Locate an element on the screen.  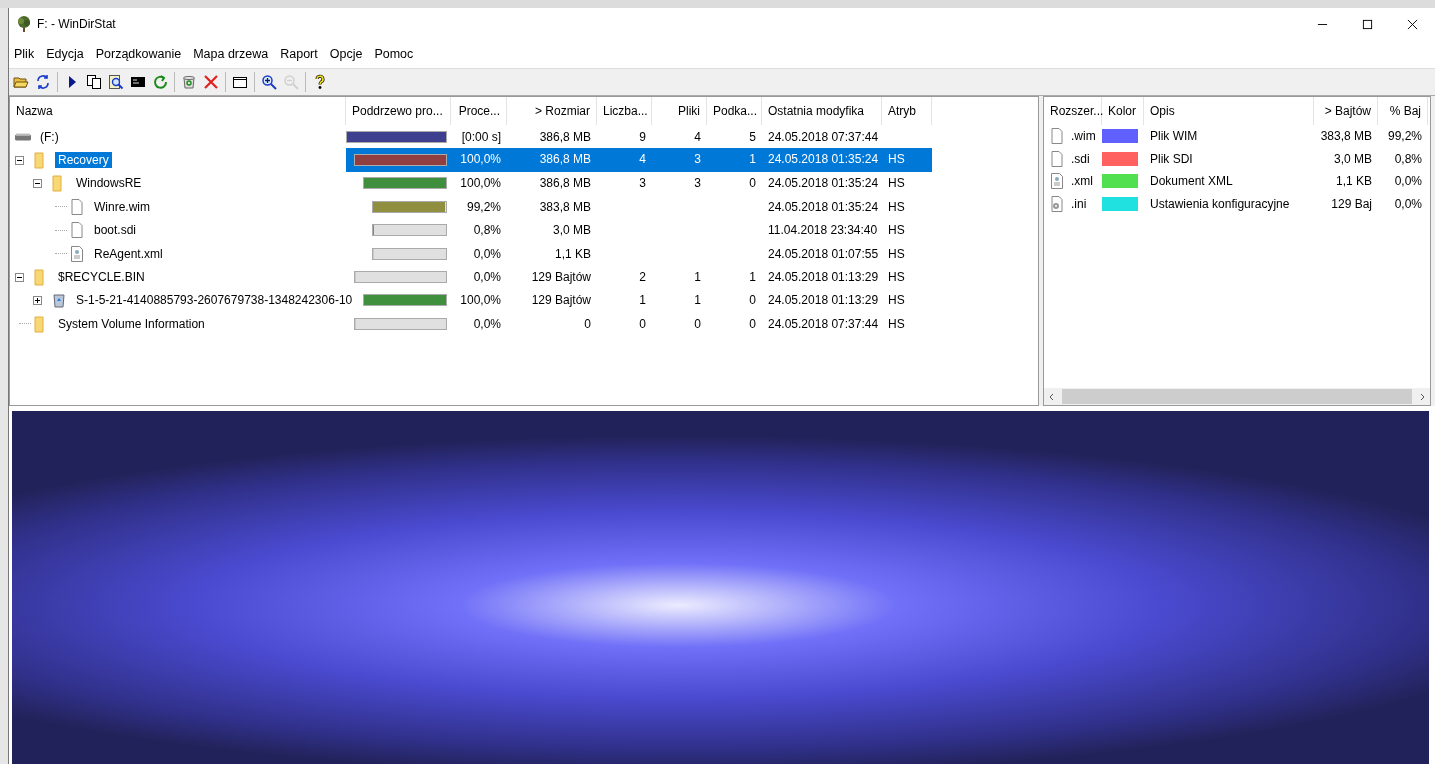
extension-name: .xml is located at coordinates (1082, 181).